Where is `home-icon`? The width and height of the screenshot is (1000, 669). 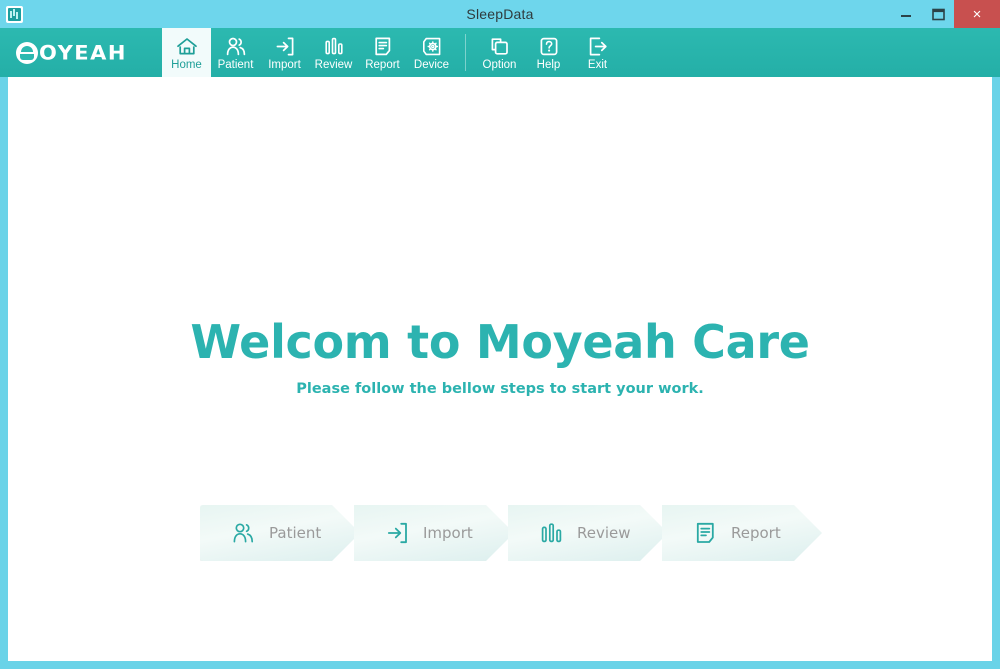
home-icon is located at coordinates (187, 46).